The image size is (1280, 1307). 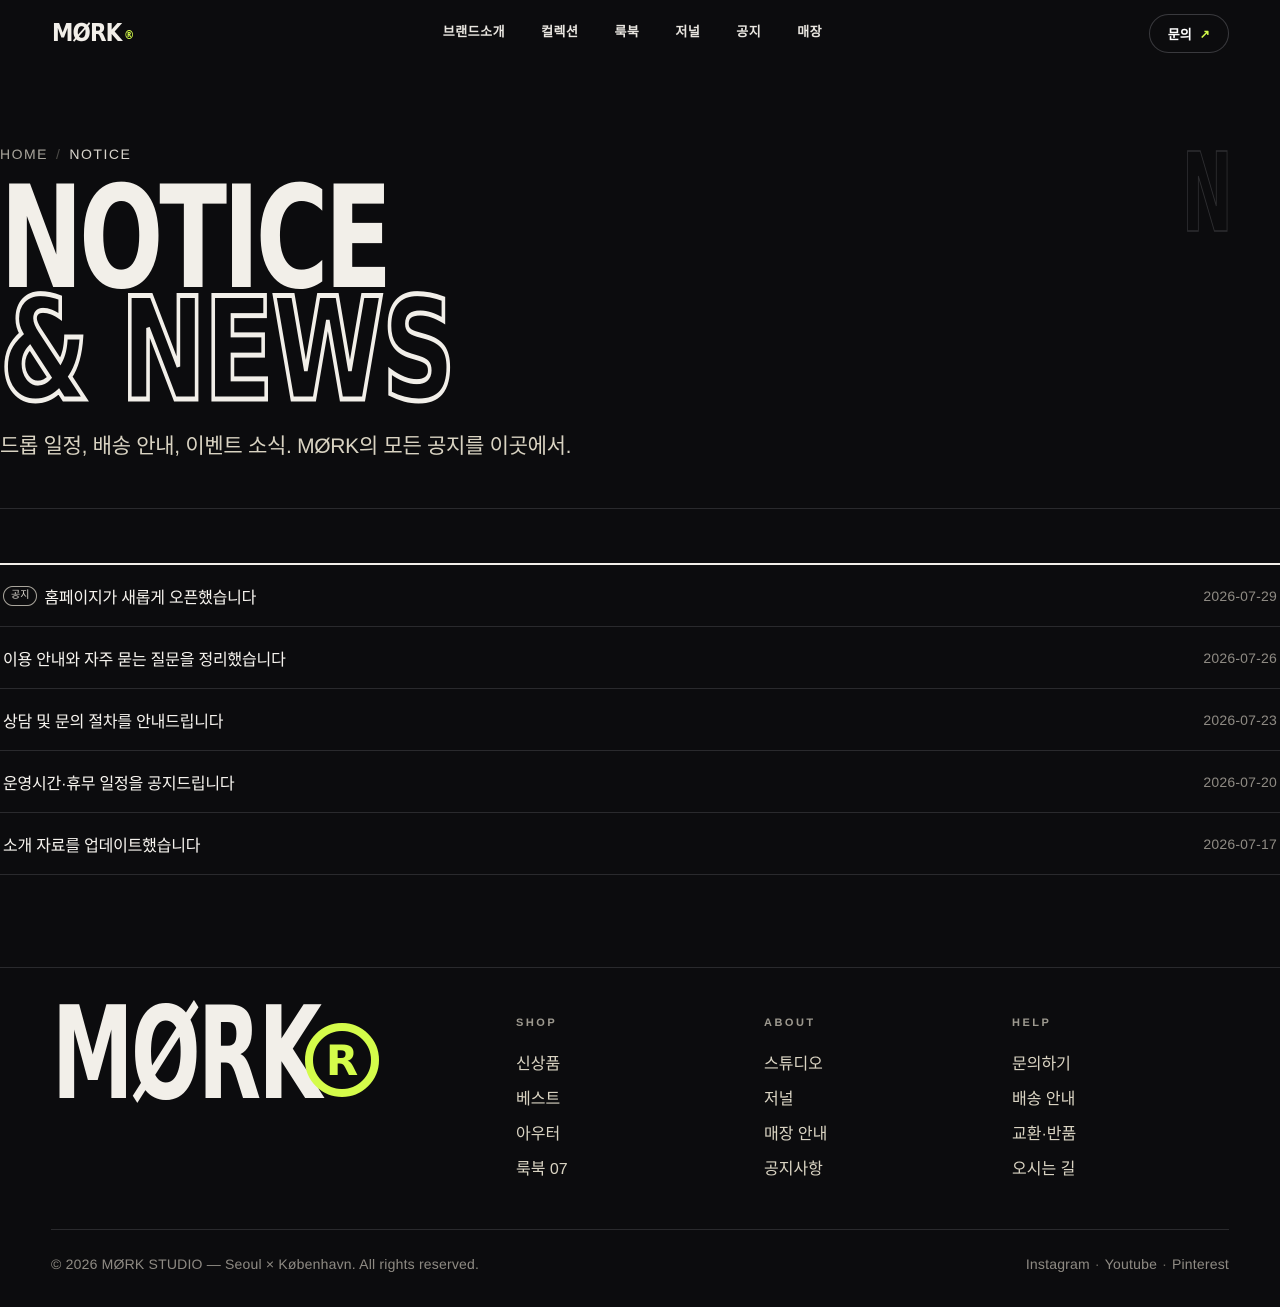 I want to click on notice-tag-badge: 공지, so click(x=20, y=595).